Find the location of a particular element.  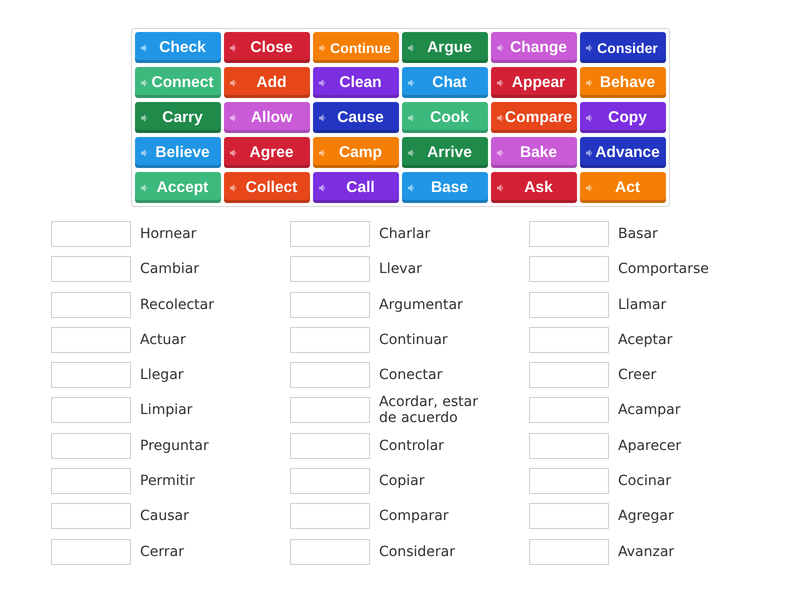

answer-label: Considerar is located at coordinates (417, 552).